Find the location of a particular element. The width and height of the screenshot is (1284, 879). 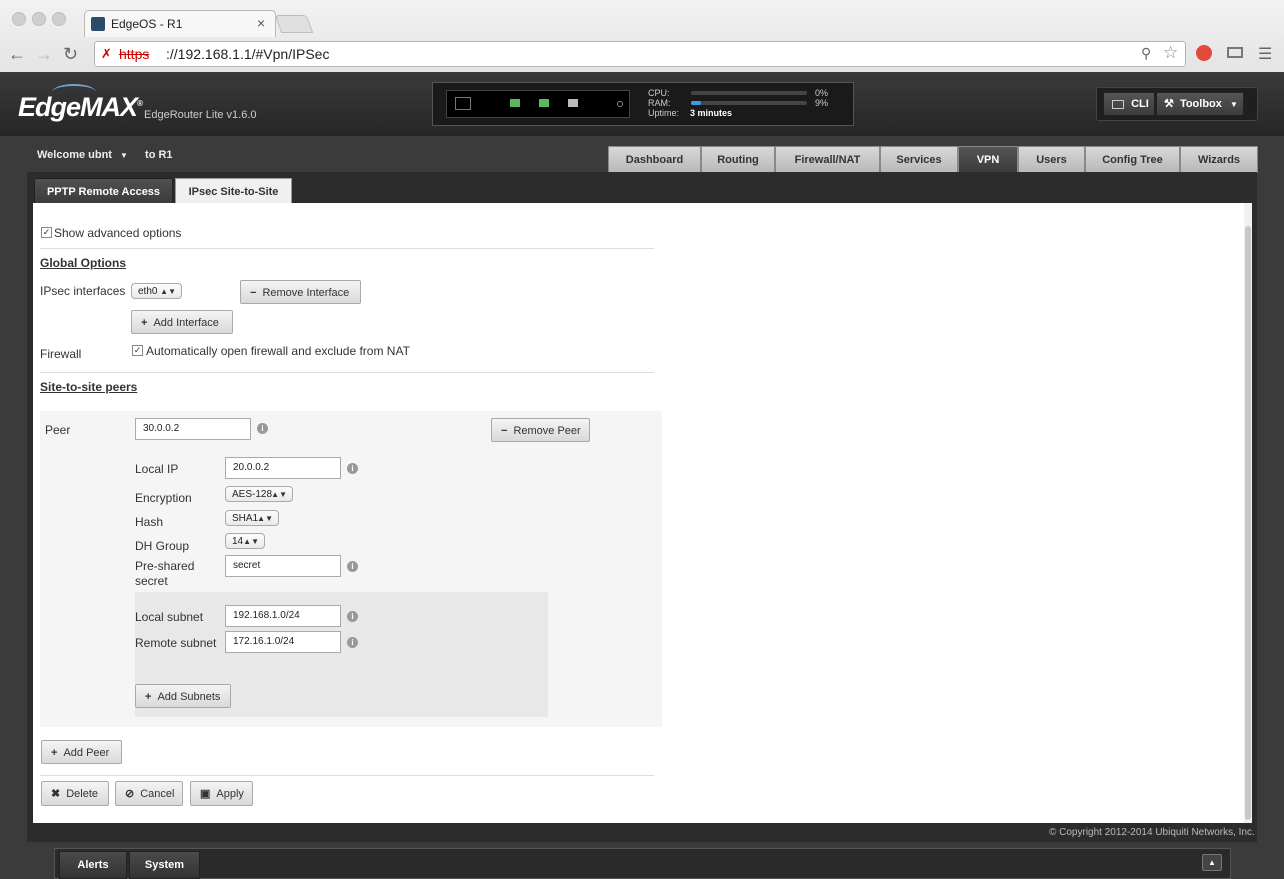

tab-routing: Routing is located at coordinates (738, 159).